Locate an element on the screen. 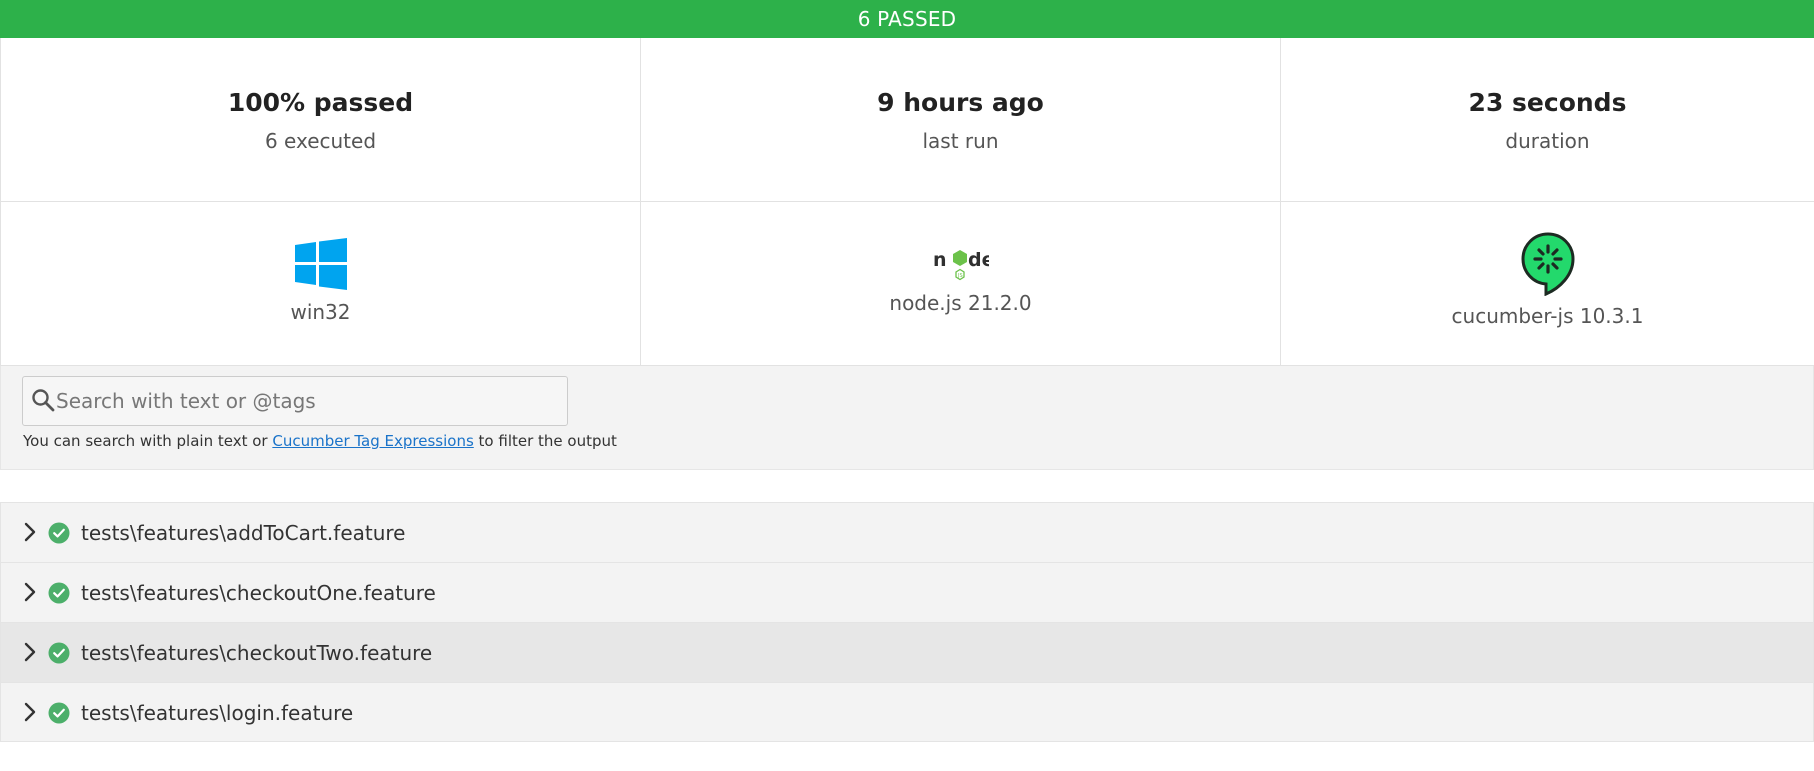 The image size is (1814, 771). help-prefix: You can search with plain text or is located at coordinates (148, 441).